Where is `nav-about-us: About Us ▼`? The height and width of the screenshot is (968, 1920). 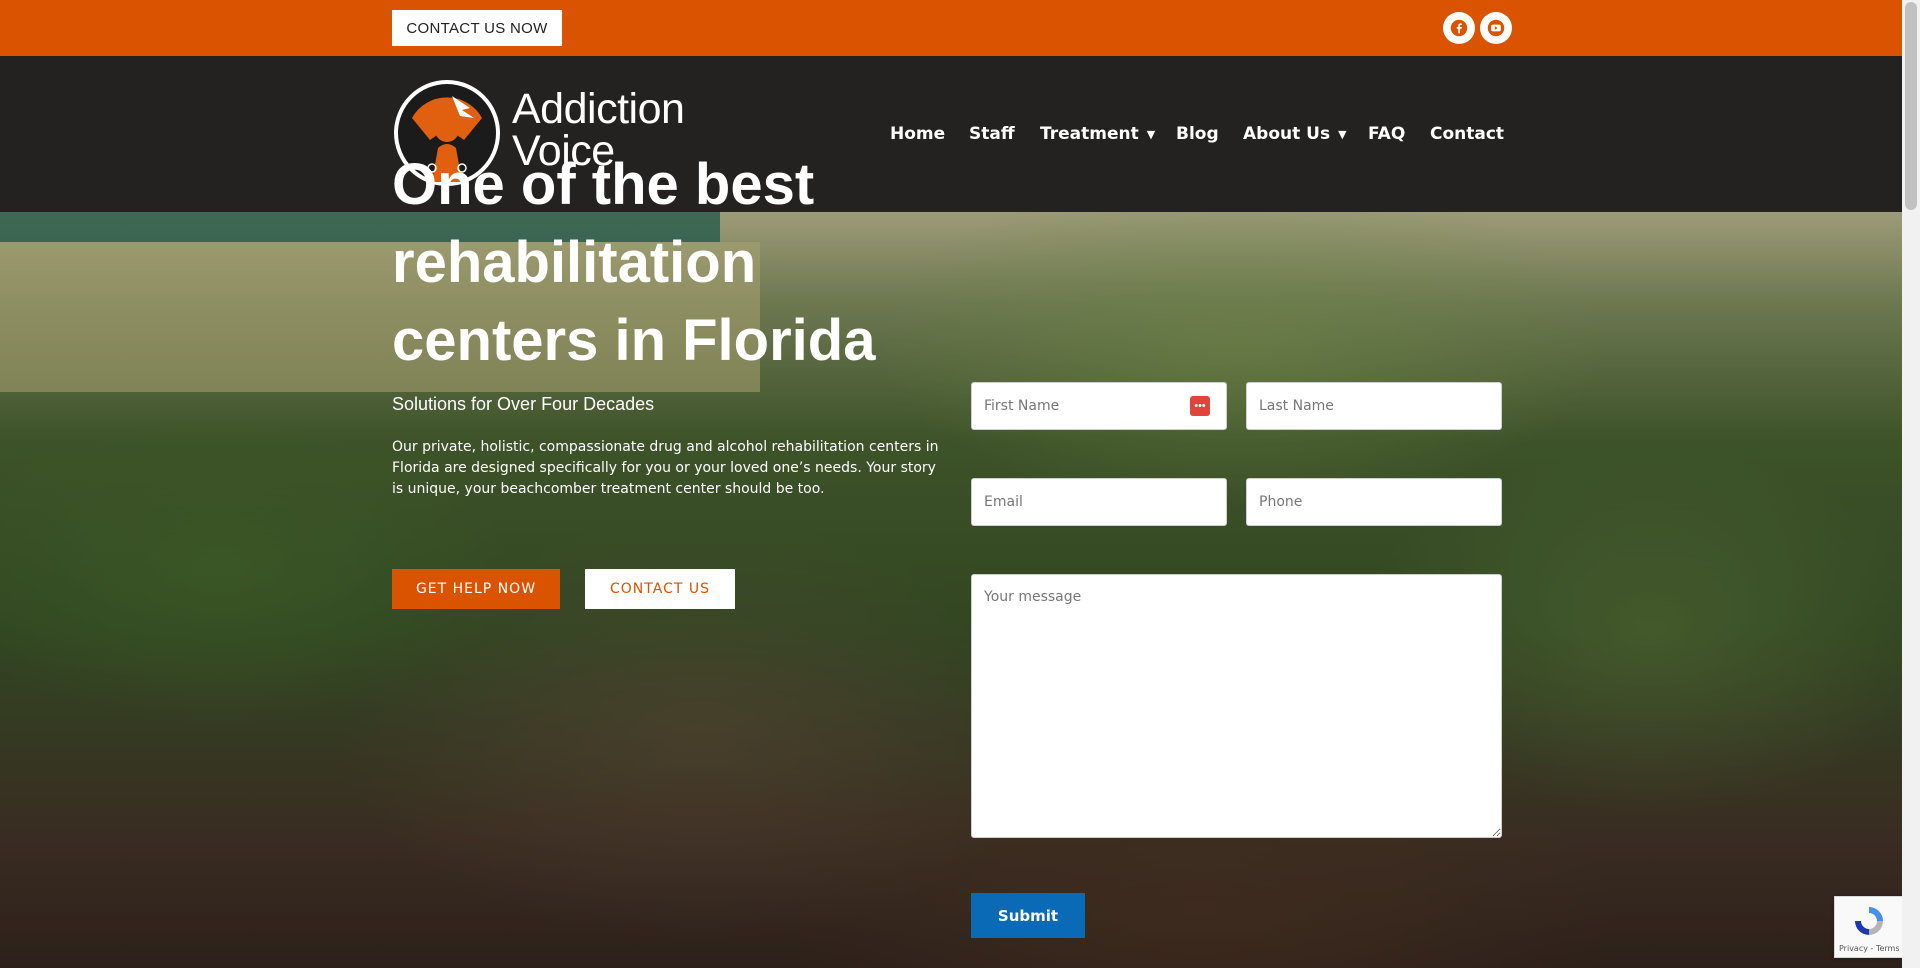 nav-about-us: About Us ▼ is located at coordinates (1295, 134).